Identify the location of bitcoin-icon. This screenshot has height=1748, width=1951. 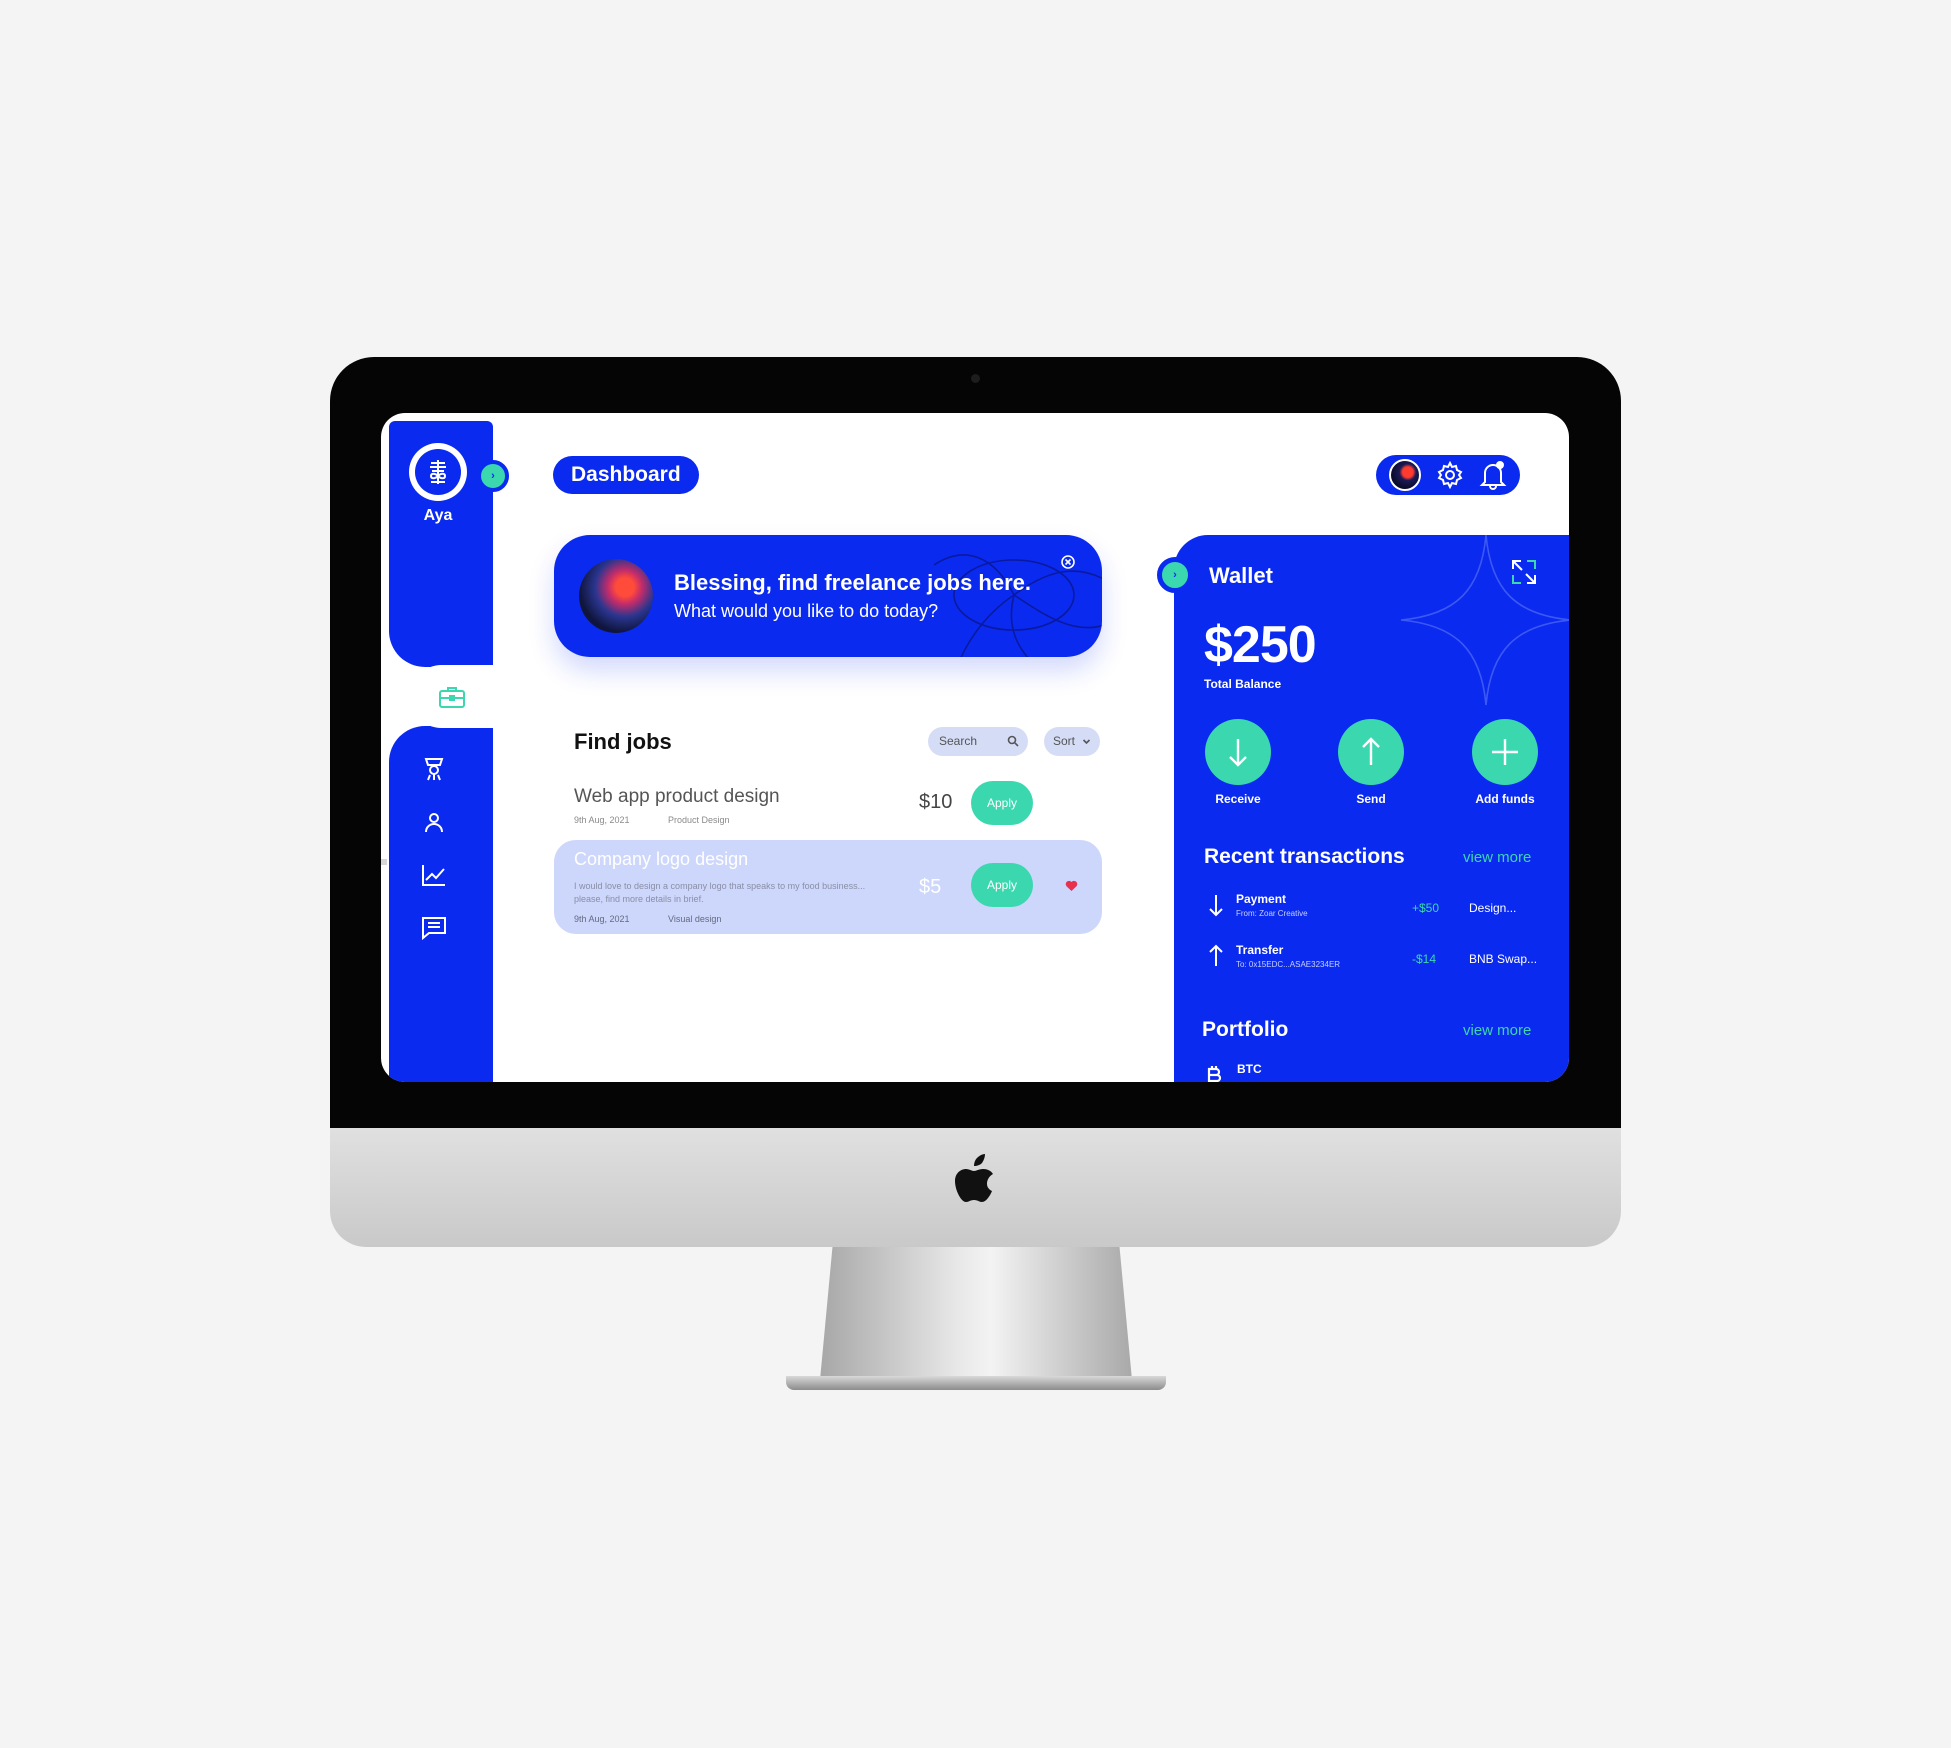
(1214, 1074).